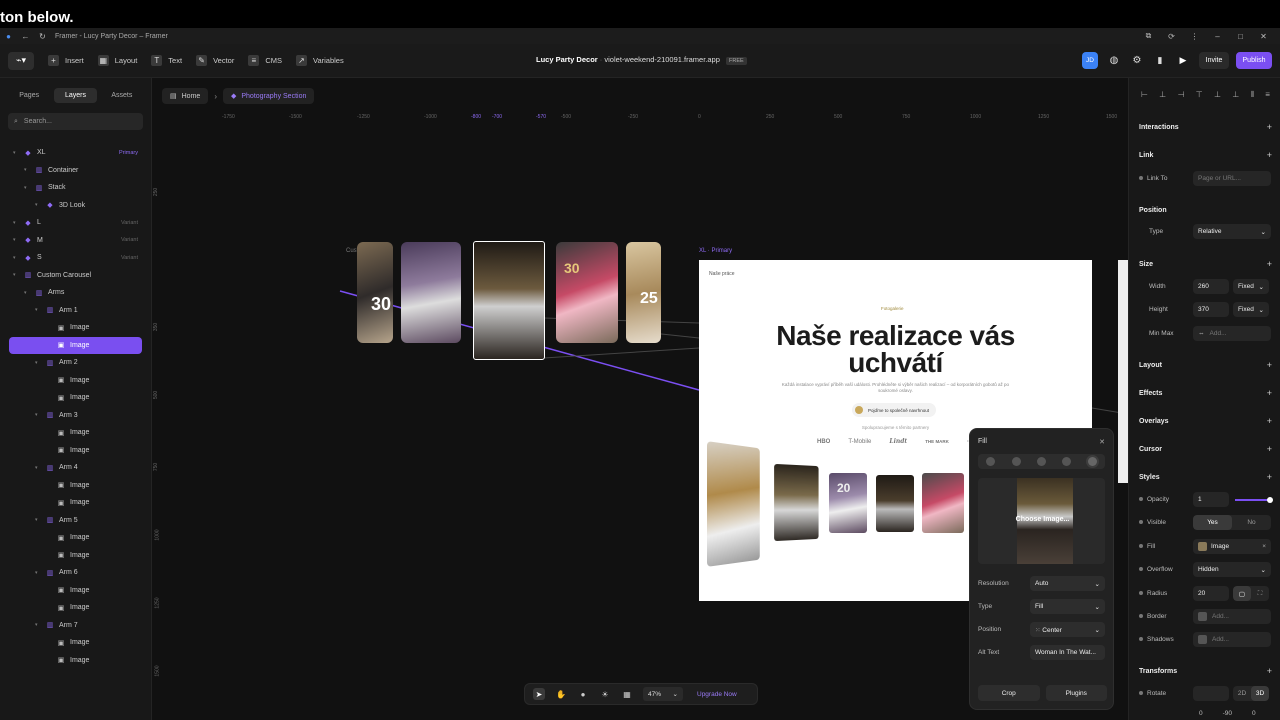 The width and height of the screenshot is (1280, 720). I want to click on theme-icon: ☀, so click(605, 694).